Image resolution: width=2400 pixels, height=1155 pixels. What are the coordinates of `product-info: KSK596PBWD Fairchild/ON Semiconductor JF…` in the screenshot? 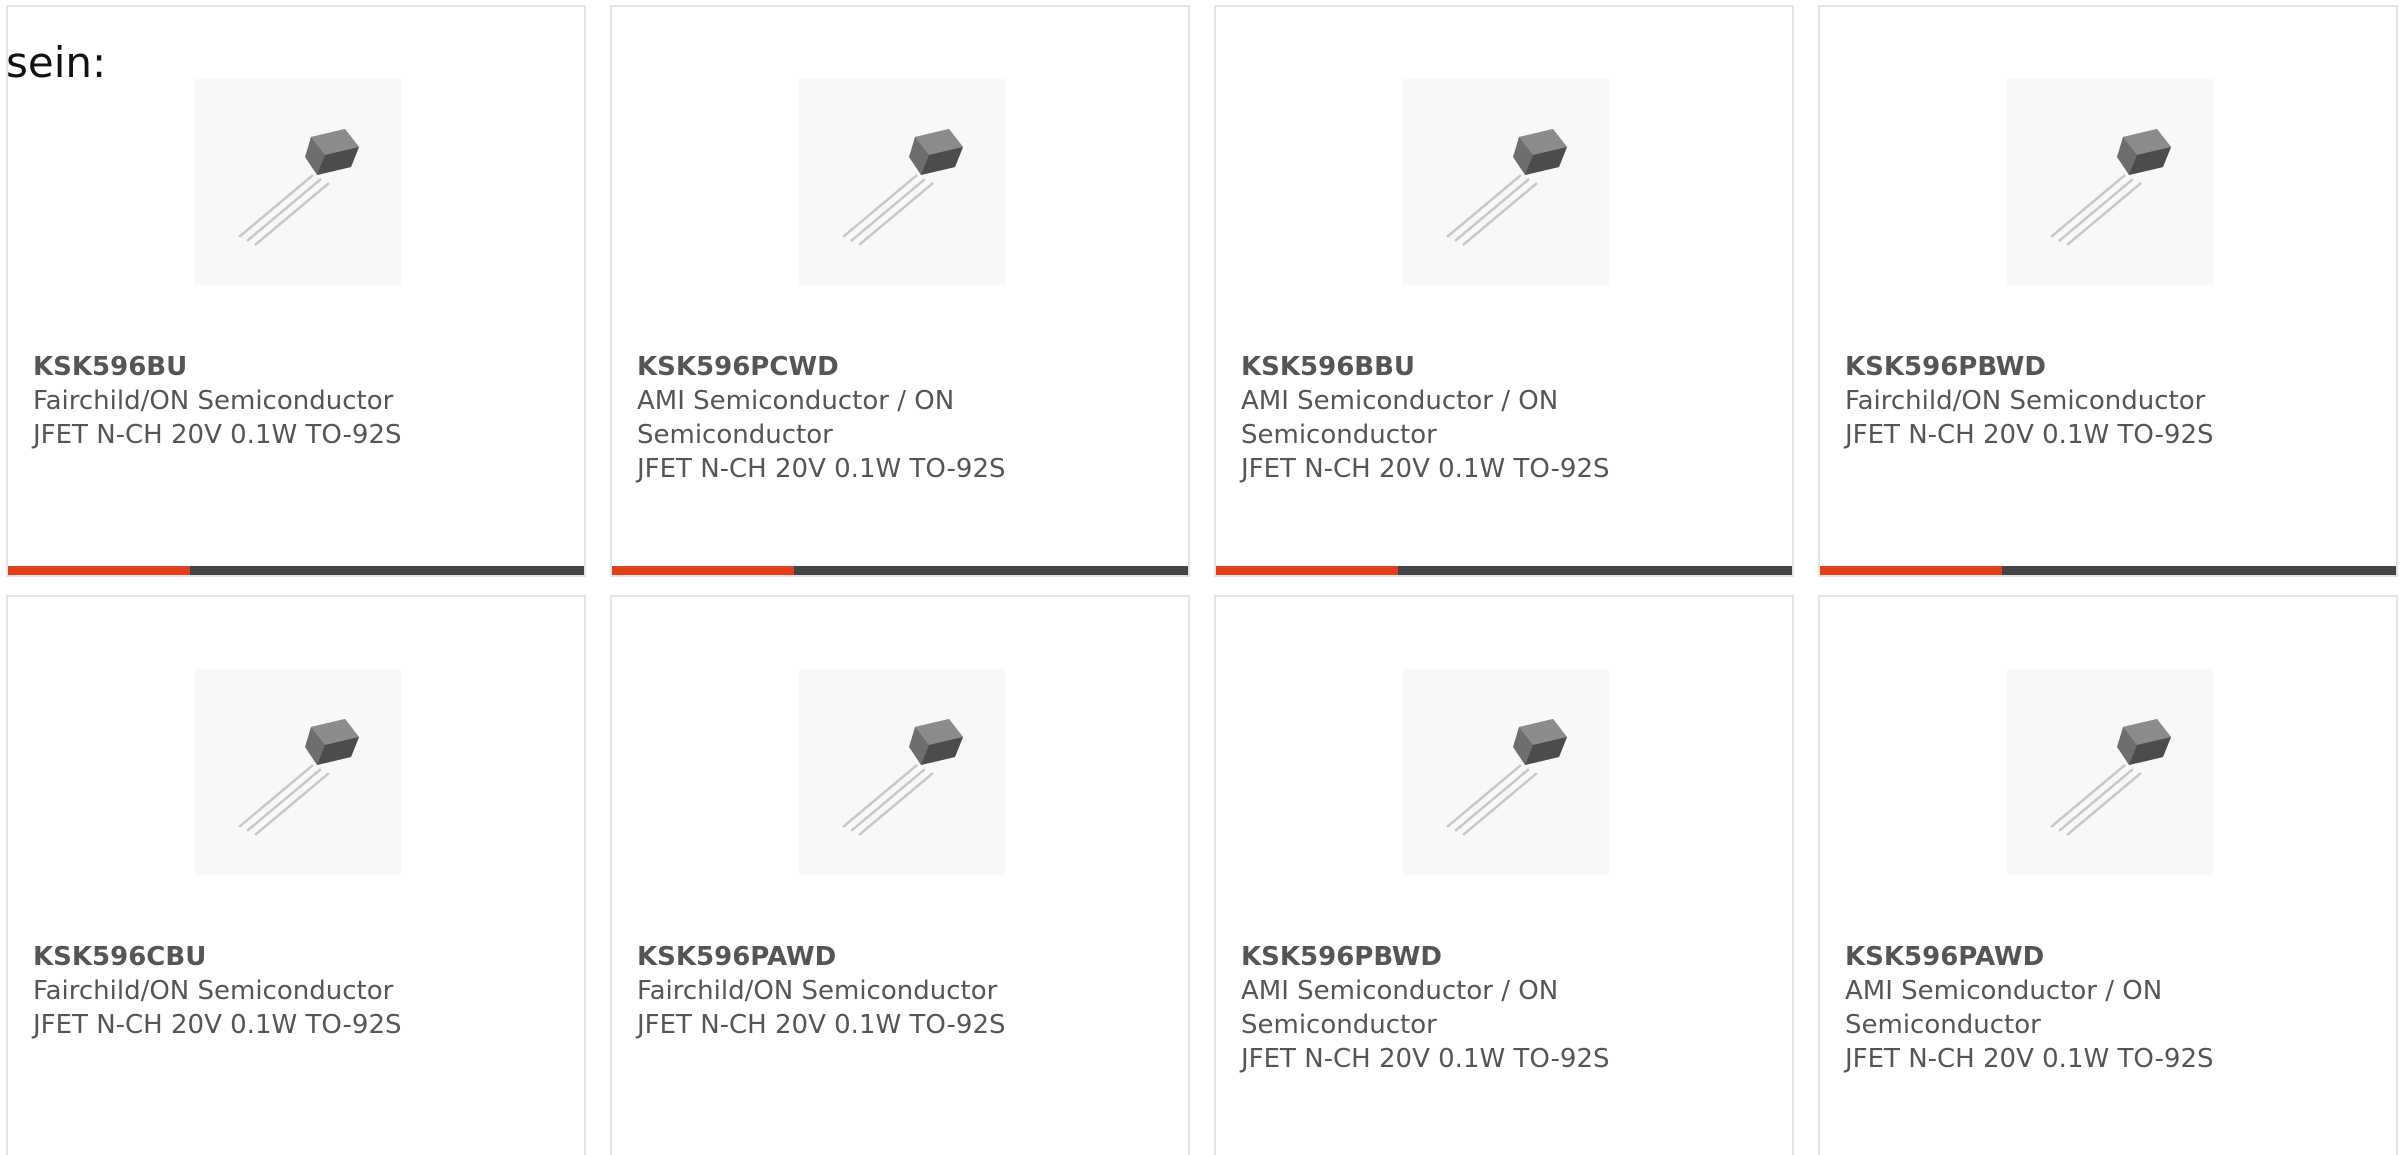 It's located at (2055, 401).